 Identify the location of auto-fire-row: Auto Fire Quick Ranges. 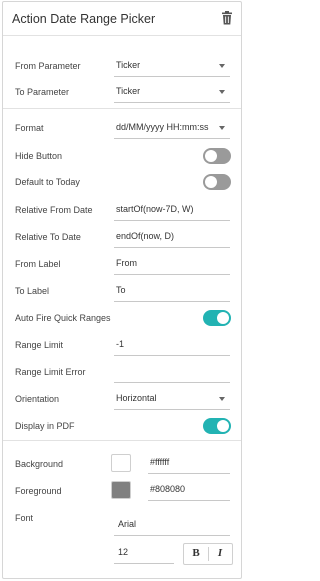
(122, 319).